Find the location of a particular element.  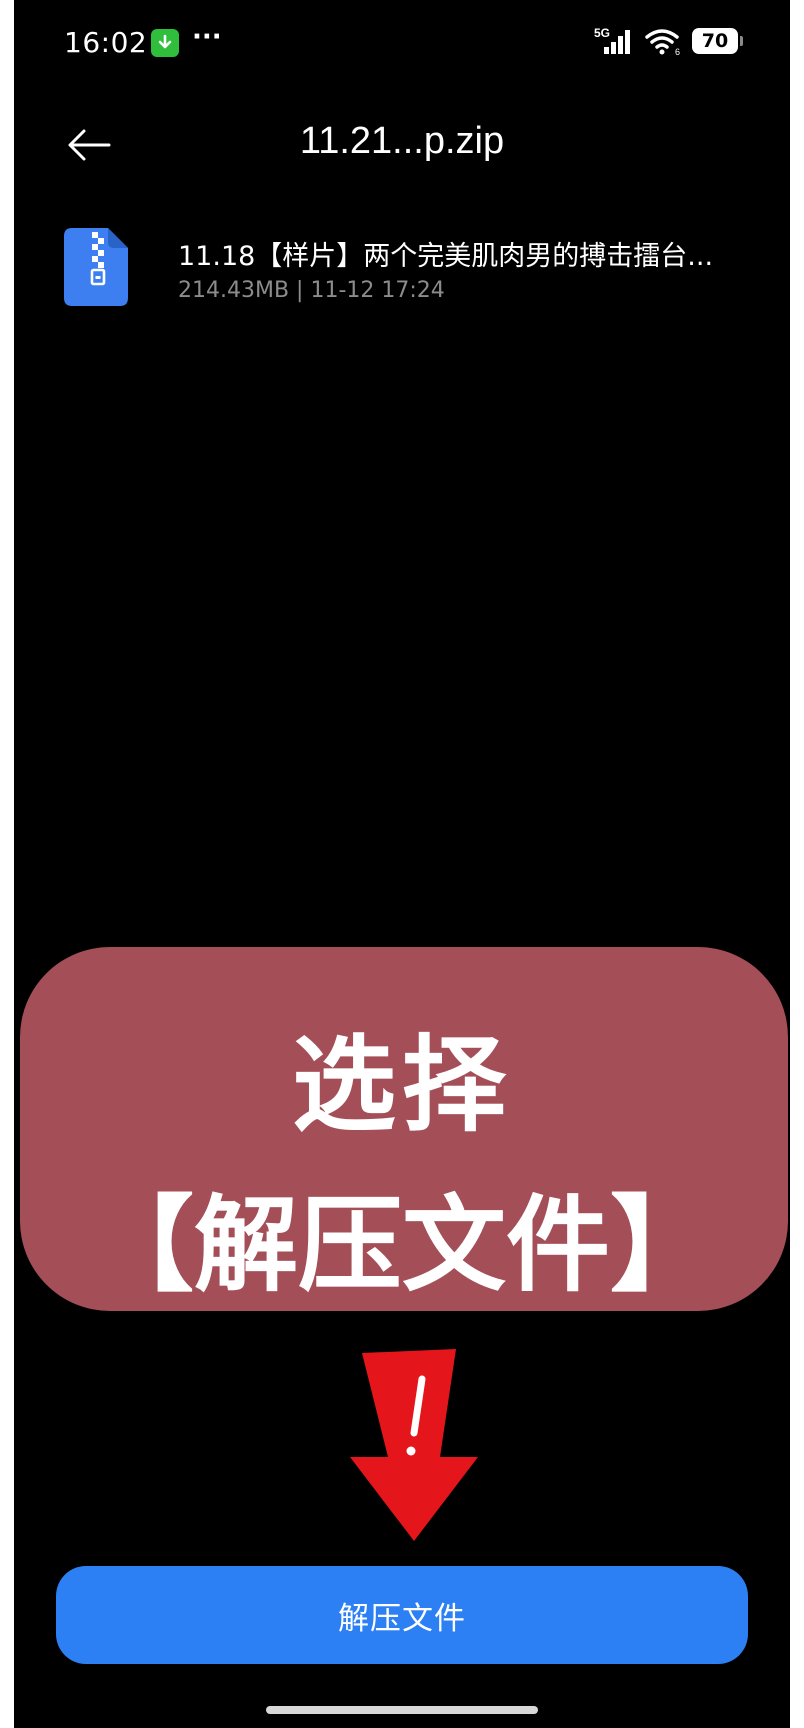

status-icons: 5G 6 70 is located at coordinates (668, 41).